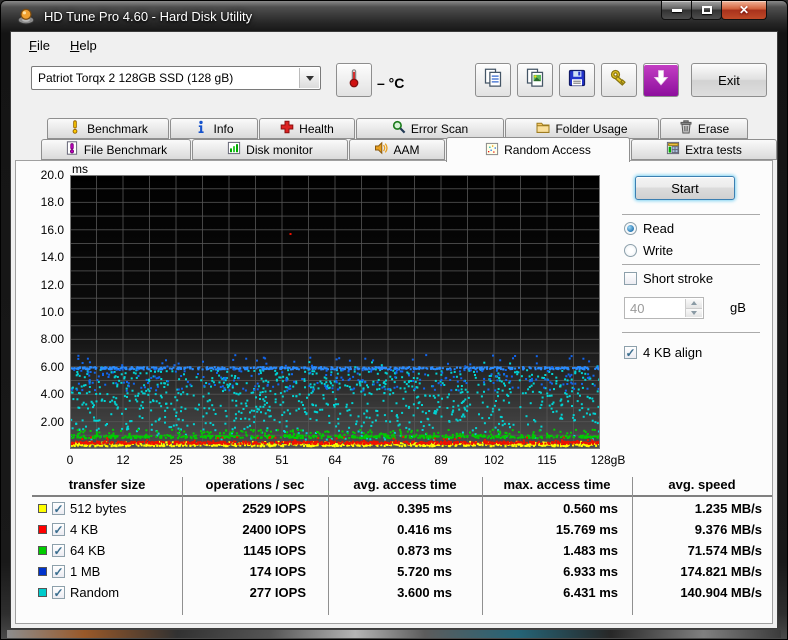  I want to click on short-stroke-label: Short stroke, so click(678, 278).